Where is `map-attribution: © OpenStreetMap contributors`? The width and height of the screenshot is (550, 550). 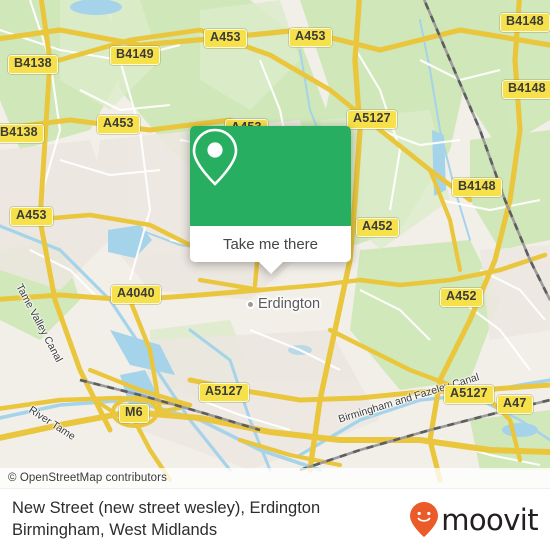
map-attribution: © OpenStreetMap contributors is located at coordinates (275, 478).